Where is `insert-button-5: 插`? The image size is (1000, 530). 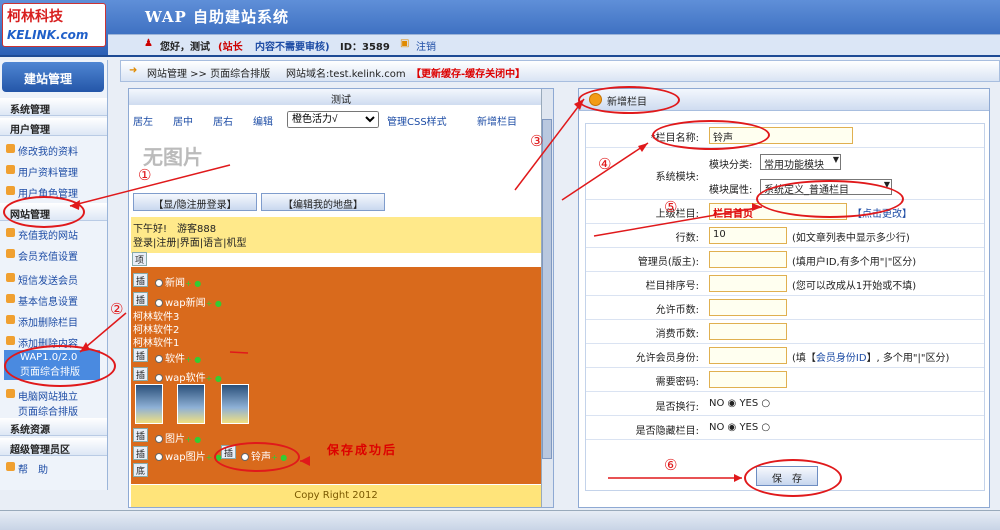
insert-button-5: 插 is located at coordinates (140, 435).